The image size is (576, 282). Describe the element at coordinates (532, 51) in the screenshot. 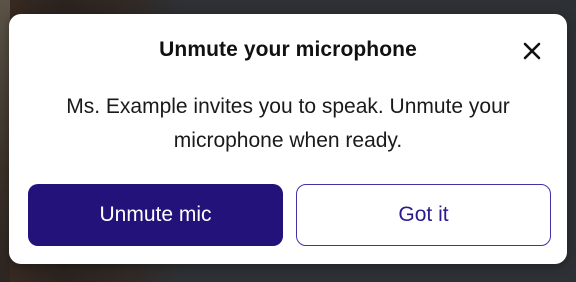

I see `close-icon` at that location.